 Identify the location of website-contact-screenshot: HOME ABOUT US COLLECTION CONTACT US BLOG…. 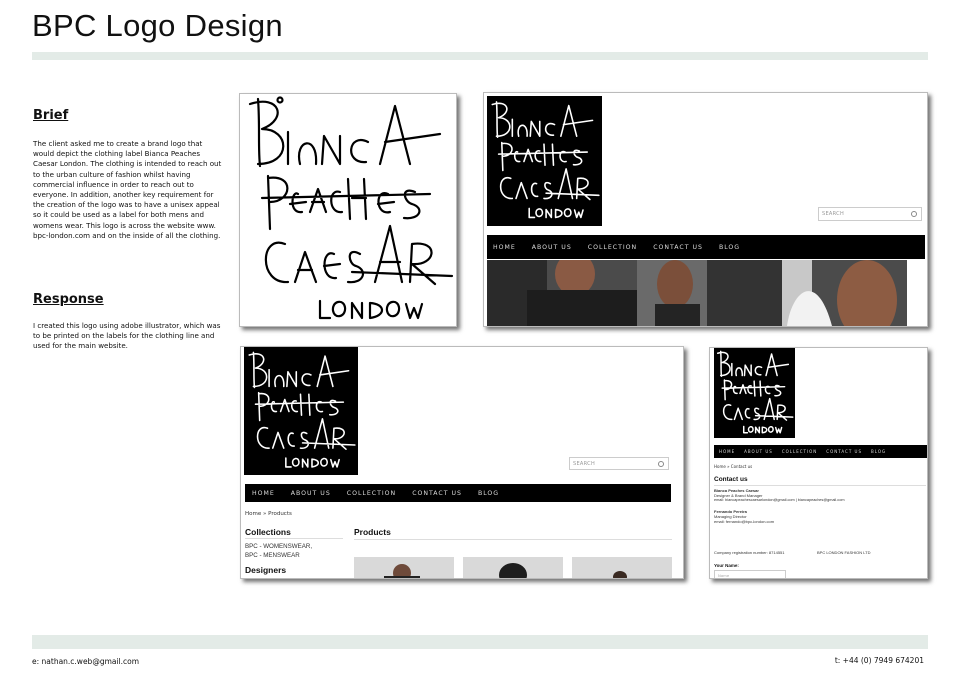
(818, 463).